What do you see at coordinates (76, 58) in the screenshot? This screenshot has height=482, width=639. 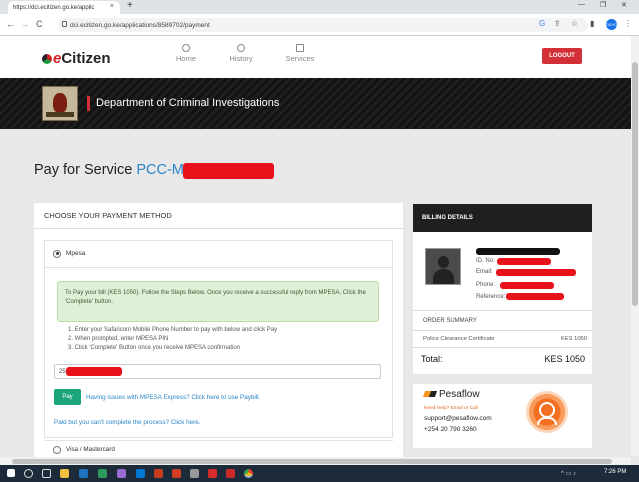 I see `ecitizen-logo: eCitizen` at bounding box center [76, 58].